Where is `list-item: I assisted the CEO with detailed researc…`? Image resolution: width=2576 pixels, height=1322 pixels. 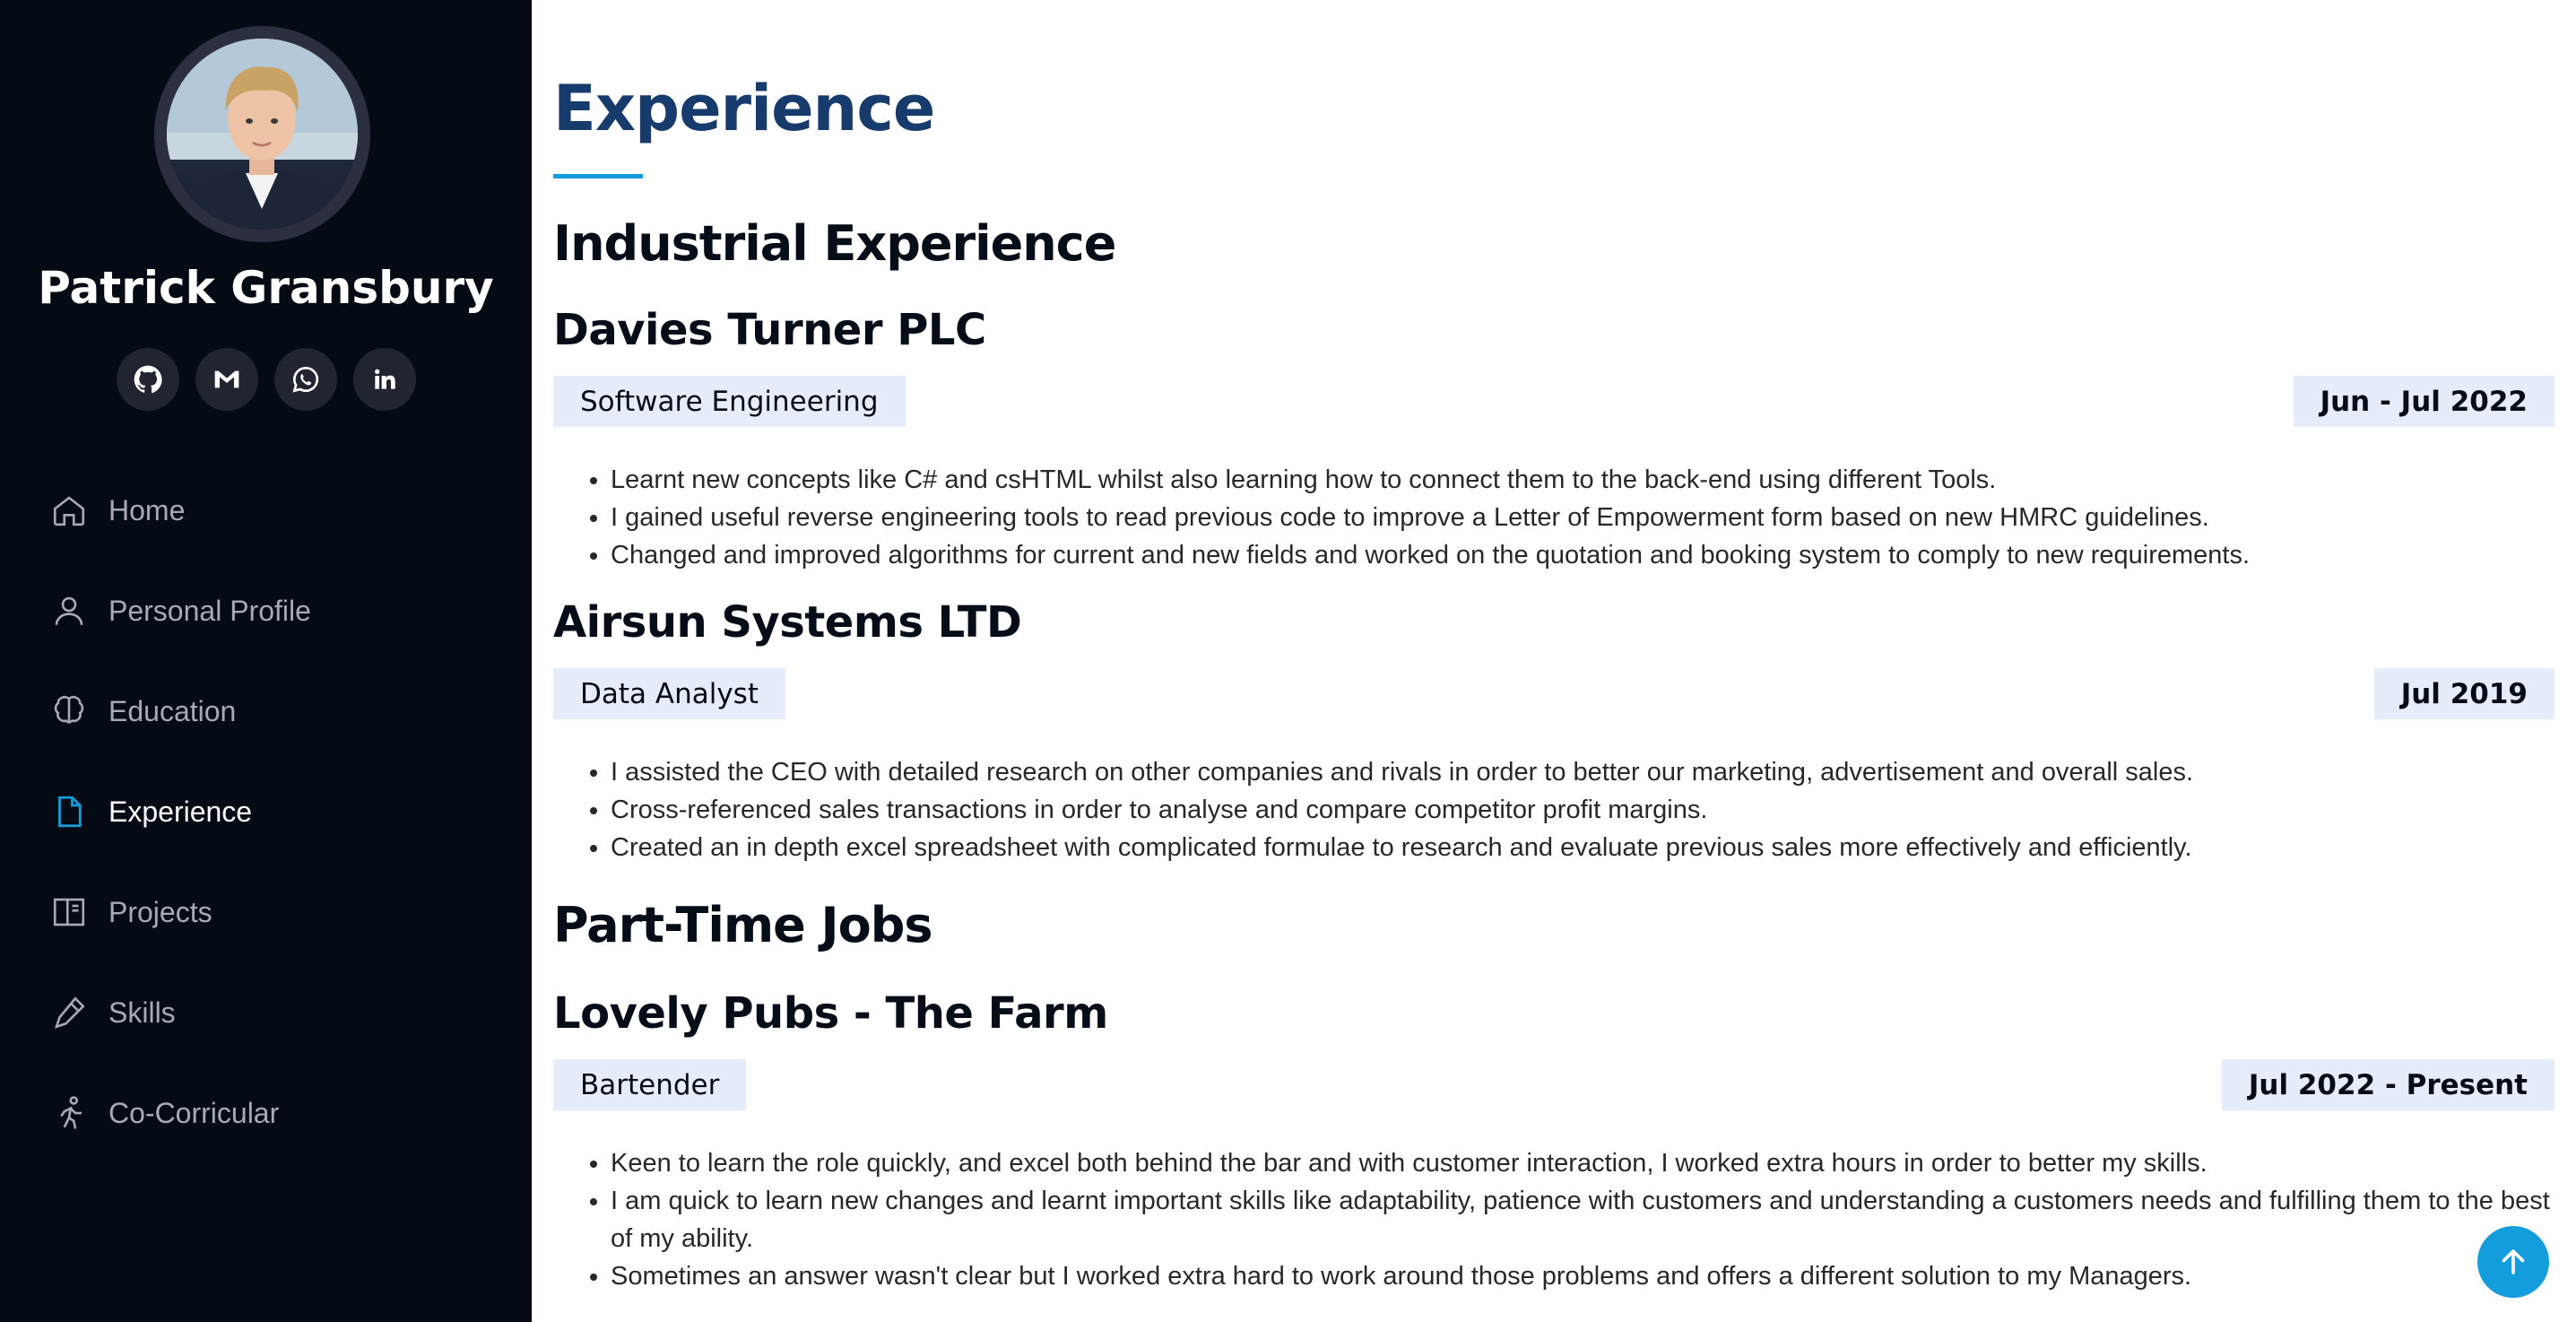 list-item: I assisted the CEO with detailed researc… is located at coordinates (1582, 772).